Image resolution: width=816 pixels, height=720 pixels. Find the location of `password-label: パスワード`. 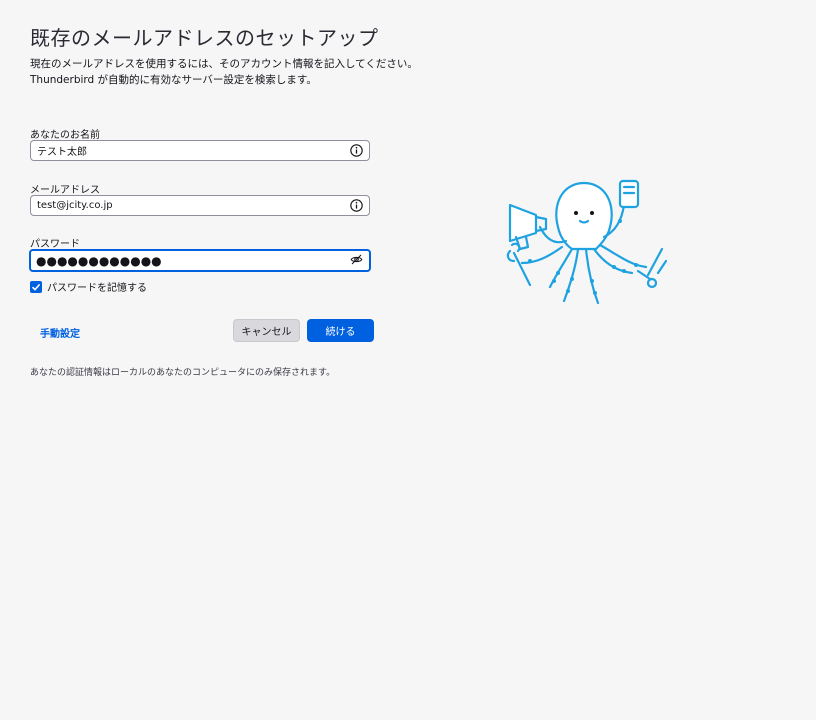

password-label: パスワード is located at coordinates (55, 244).